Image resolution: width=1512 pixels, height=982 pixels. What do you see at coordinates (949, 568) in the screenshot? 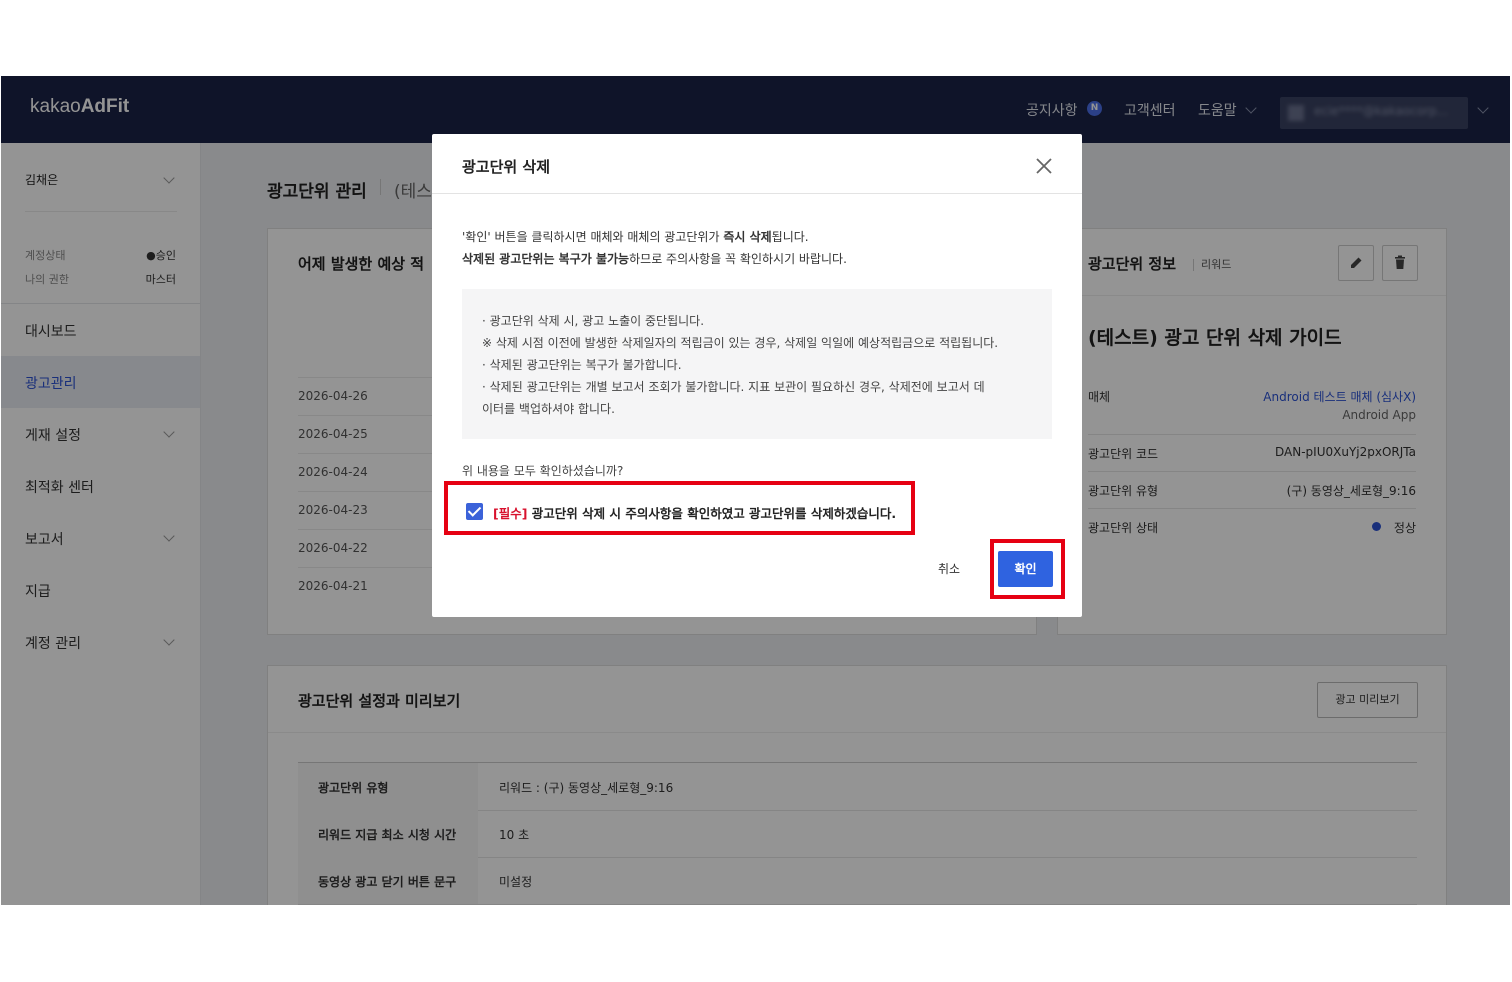
I see `cancel-button: 취소` at bounding box center [949, 568].